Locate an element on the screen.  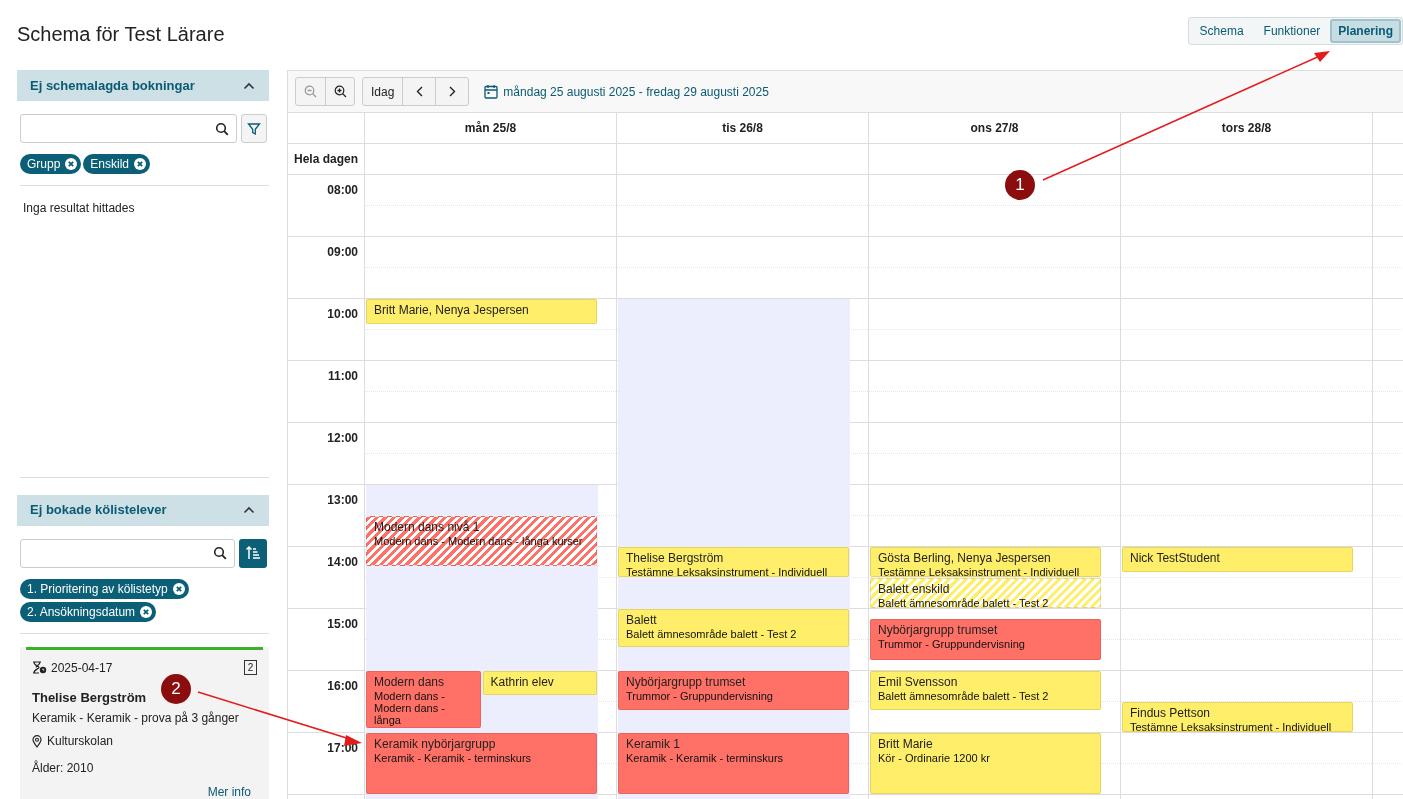
age-text: Ålder: 2010 is located at coordinates (63, 768).